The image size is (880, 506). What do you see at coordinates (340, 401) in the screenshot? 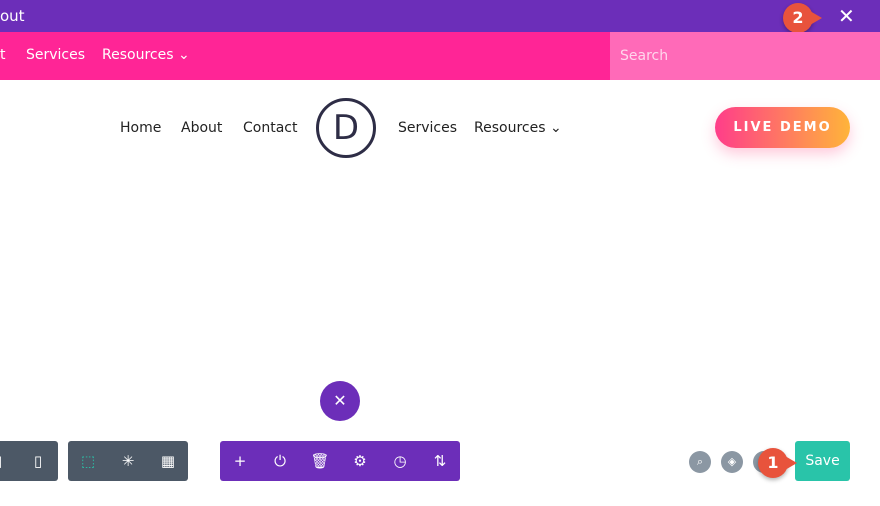
I see `close-fab-button: ✕` at bounding box center [340, 401].